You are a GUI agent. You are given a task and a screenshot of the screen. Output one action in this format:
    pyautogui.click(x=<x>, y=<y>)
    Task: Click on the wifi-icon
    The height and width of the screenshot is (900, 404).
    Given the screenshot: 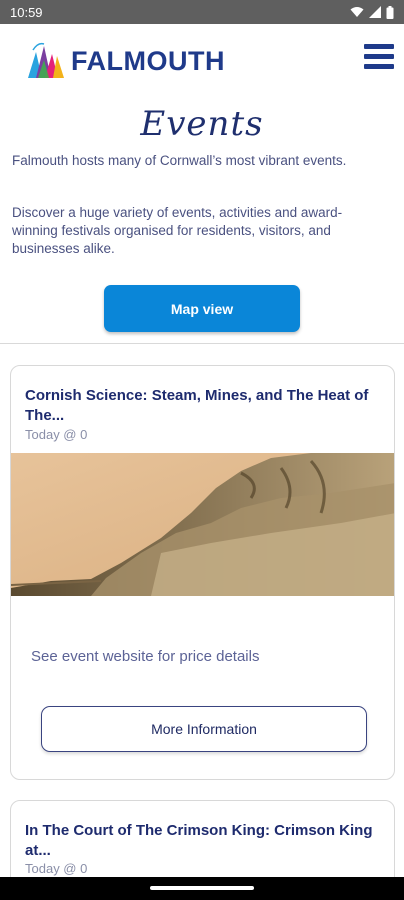 What is the action you would take?
    pyautogui.click(x=357, y=12)
    